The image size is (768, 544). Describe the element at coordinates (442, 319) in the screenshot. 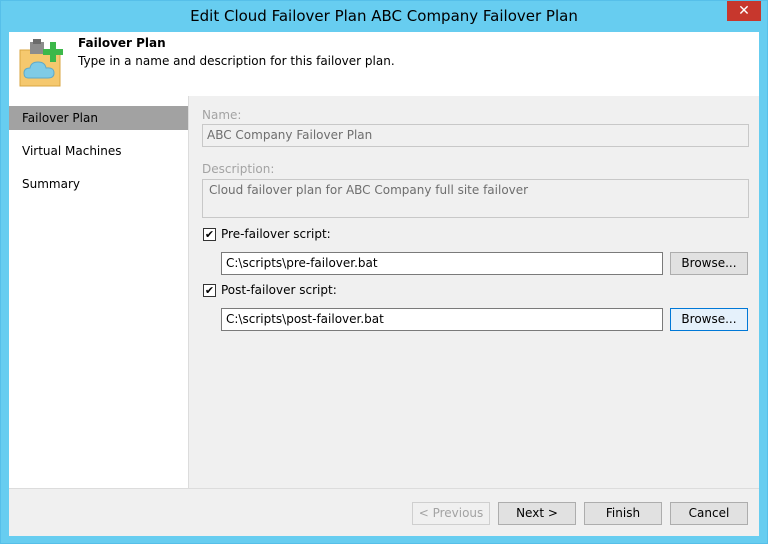

I see `post-failover-script-input: C:\scripts\post-failover.bat` at that location.